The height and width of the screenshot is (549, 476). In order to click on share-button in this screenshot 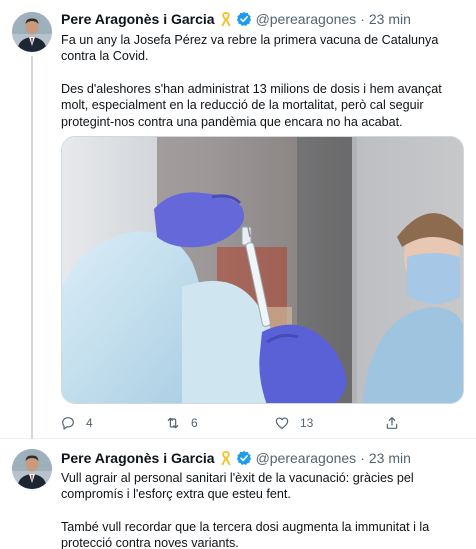, I will do `click(392, 423)`.